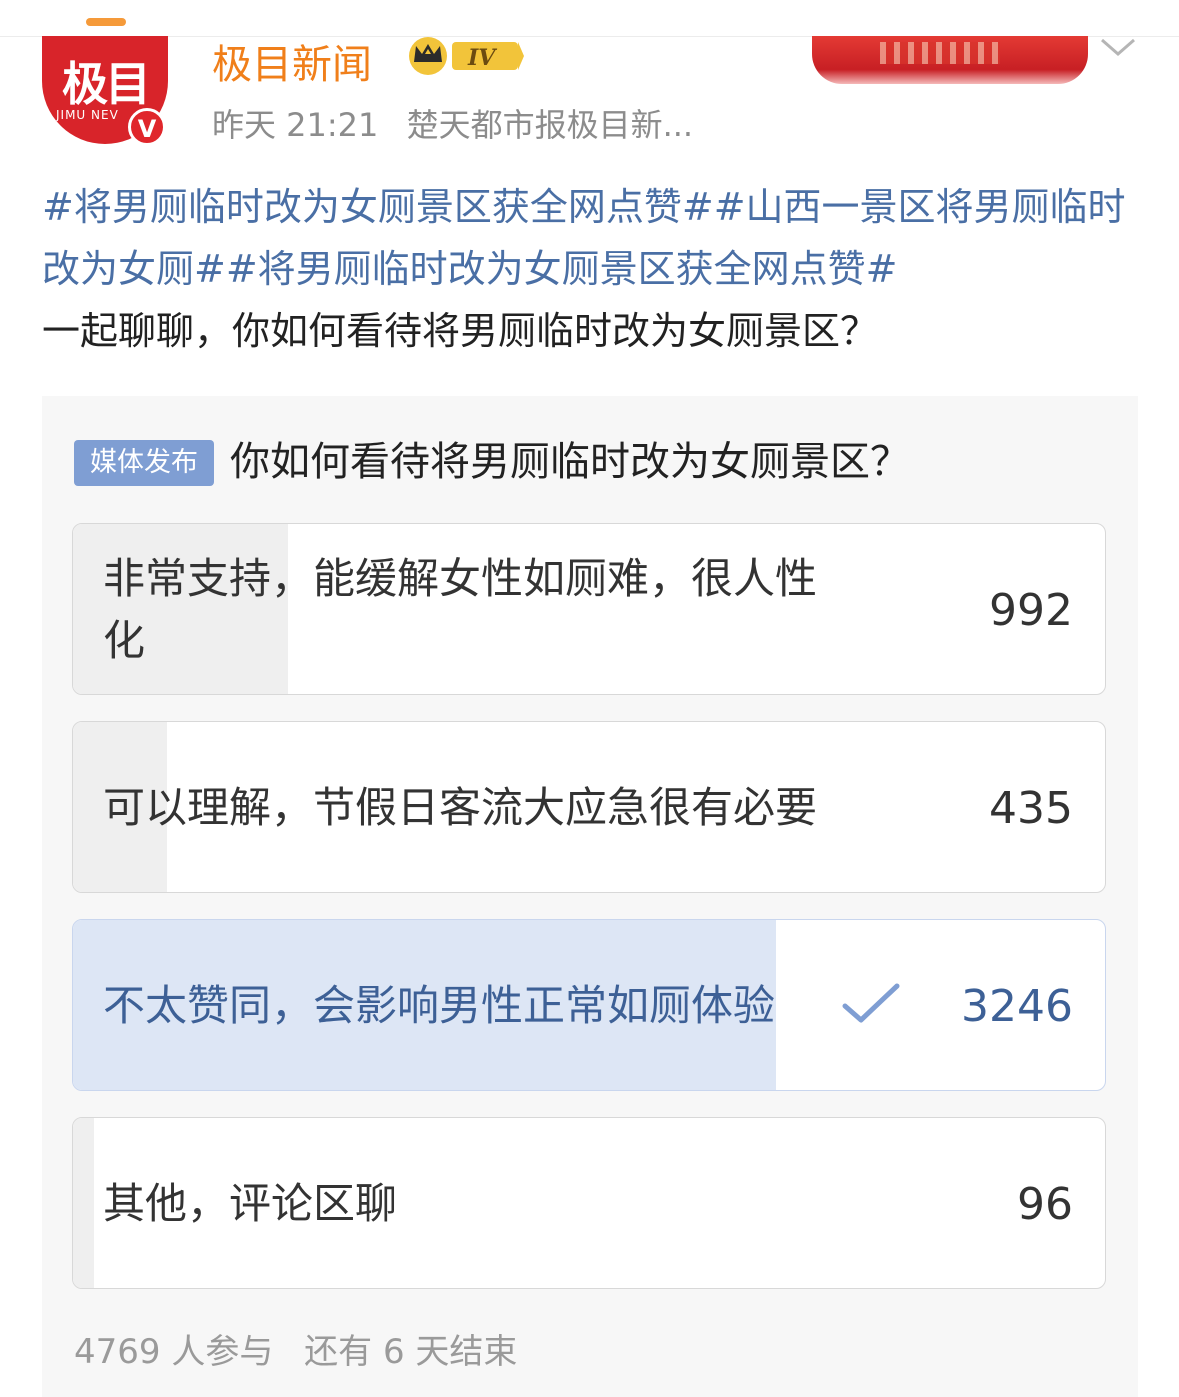 Image resolution: width=1179 pixels, height=1397 pixels. What do you see at coordinates (106, 22) in the screenshot?
I see `tab-indicator` at bounding box center [106, 22].